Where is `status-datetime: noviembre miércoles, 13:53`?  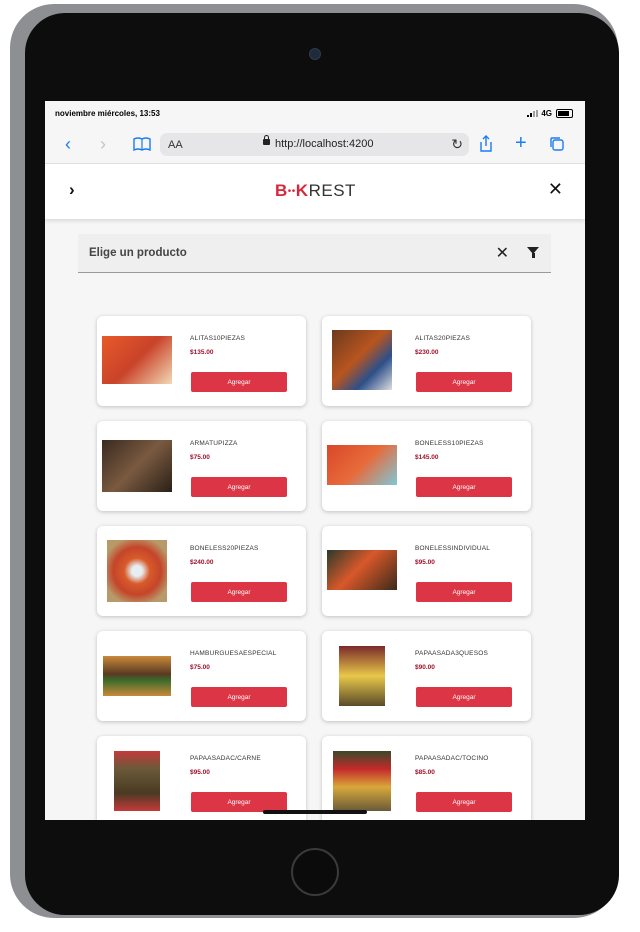
status-datetime: noviembre miércoles, 13:53 is located at coordinates (107, 113).